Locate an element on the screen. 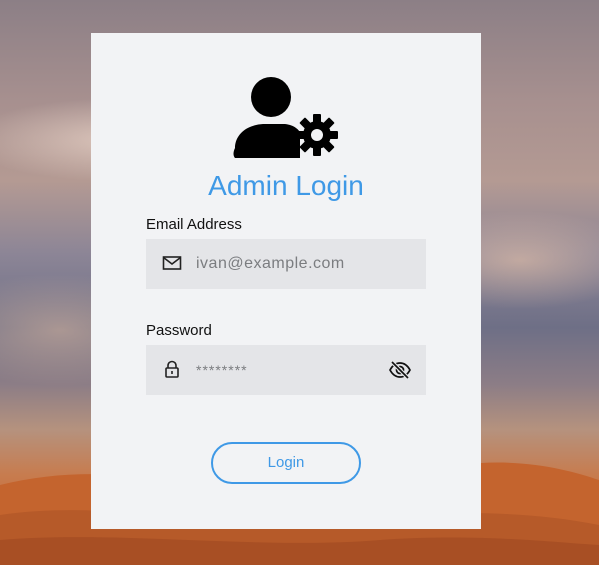  page-title: Admin Login is located at coordinates (286, 185).